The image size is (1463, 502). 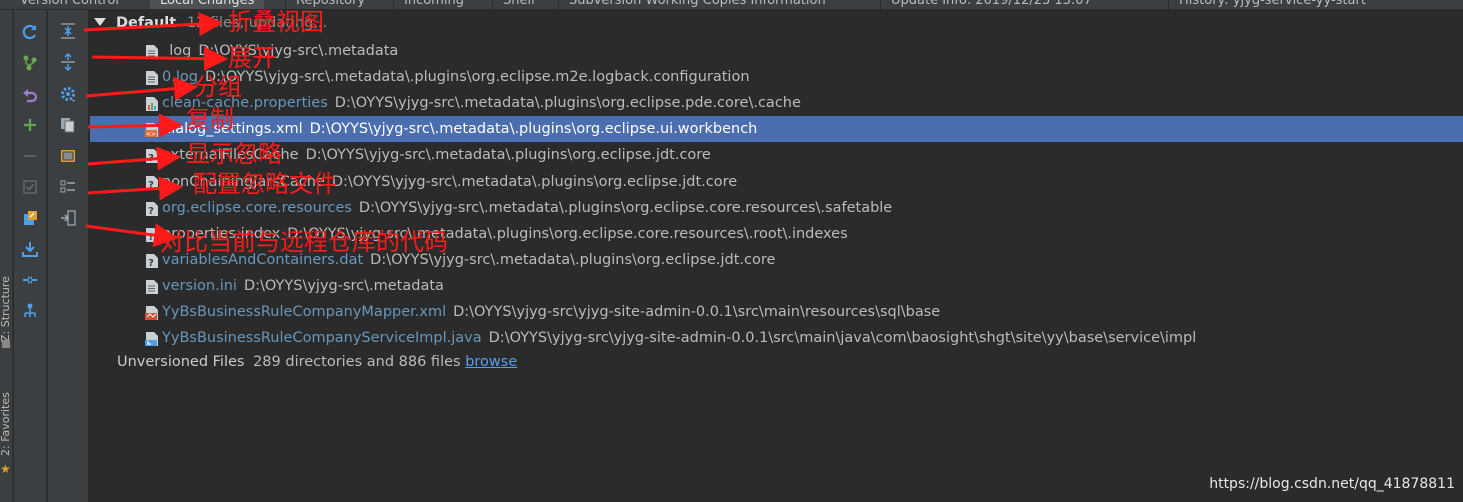 I want to click on view-options-toolbar, so click(x=68, y=256).